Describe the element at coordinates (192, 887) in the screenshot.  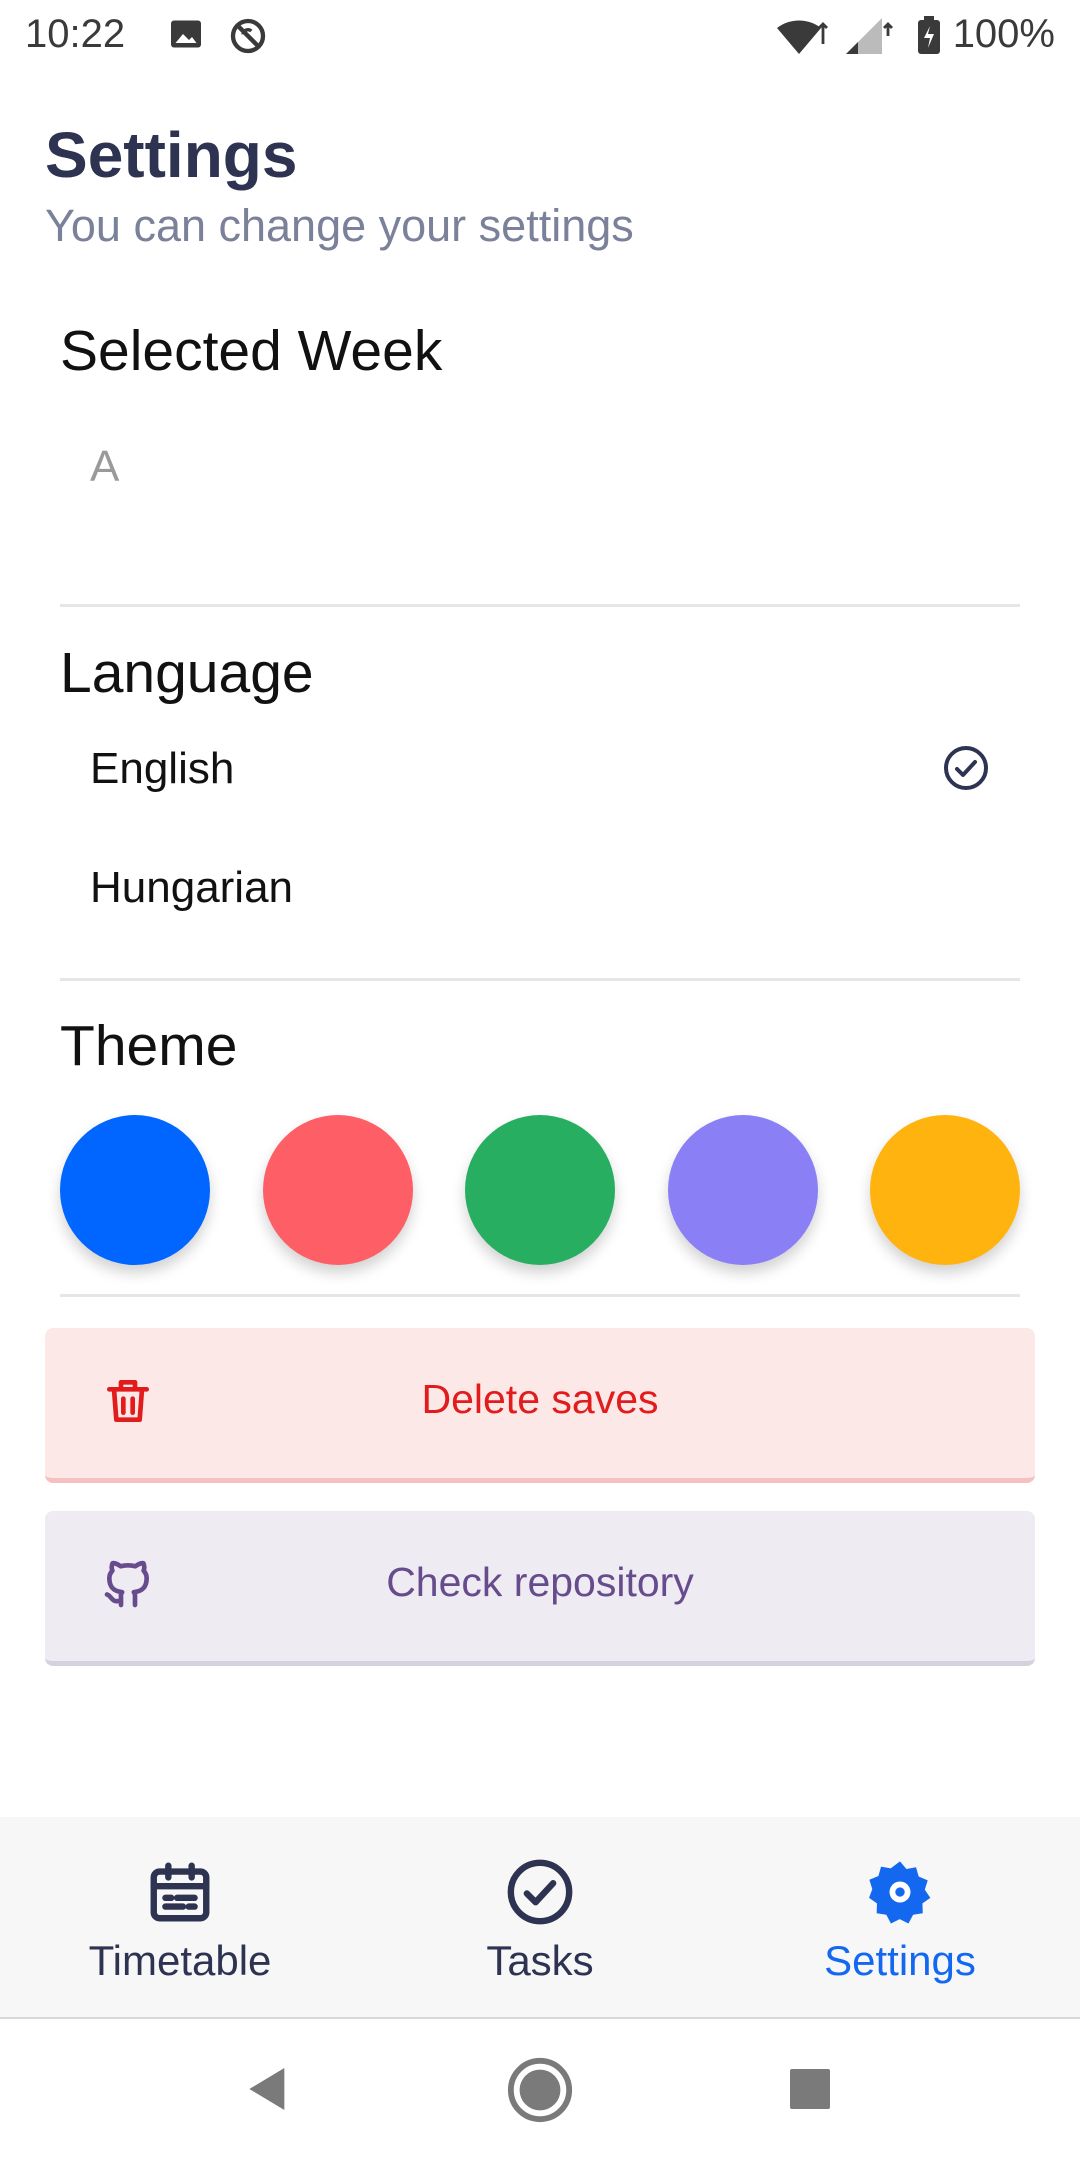
I see `language-option-label: Hungarian` at that location.